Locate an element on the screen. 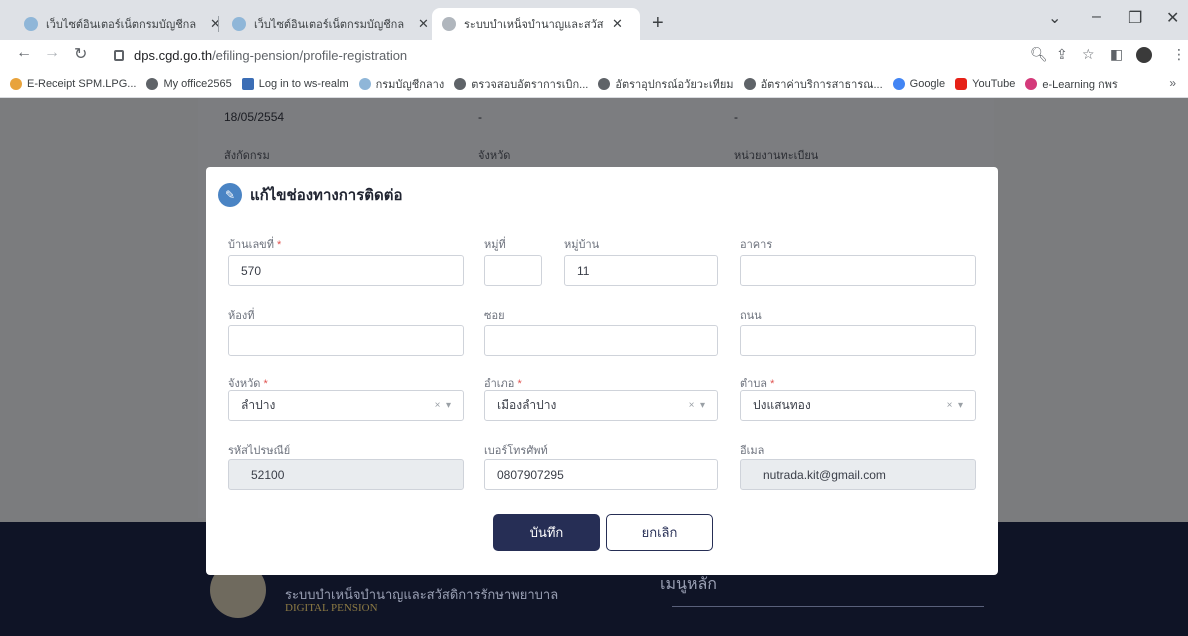  bookmark-star-icon: ☆ is located at coordinates (1088, 54).